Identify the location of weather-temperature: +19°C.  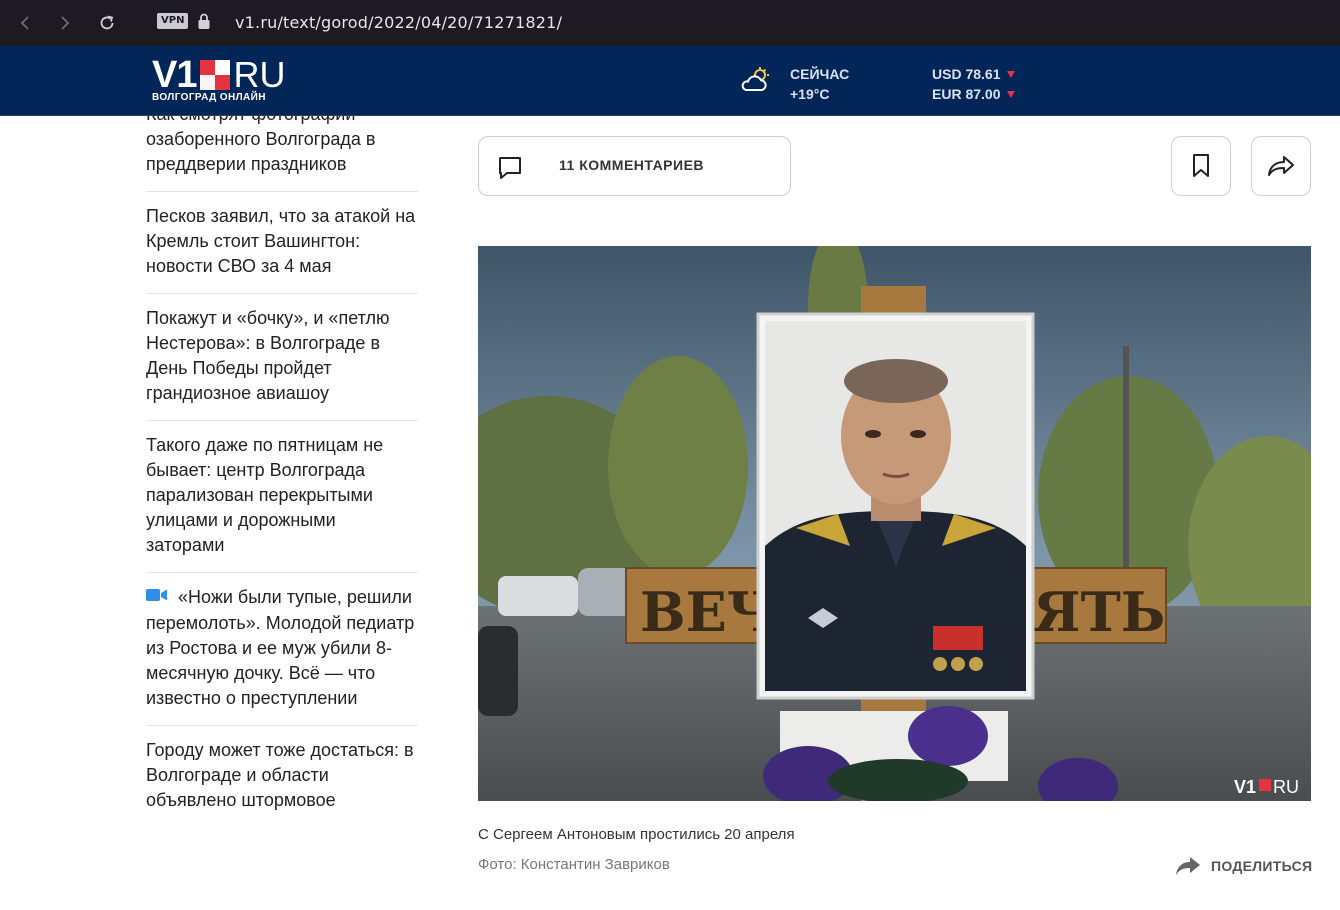
(810, 94).